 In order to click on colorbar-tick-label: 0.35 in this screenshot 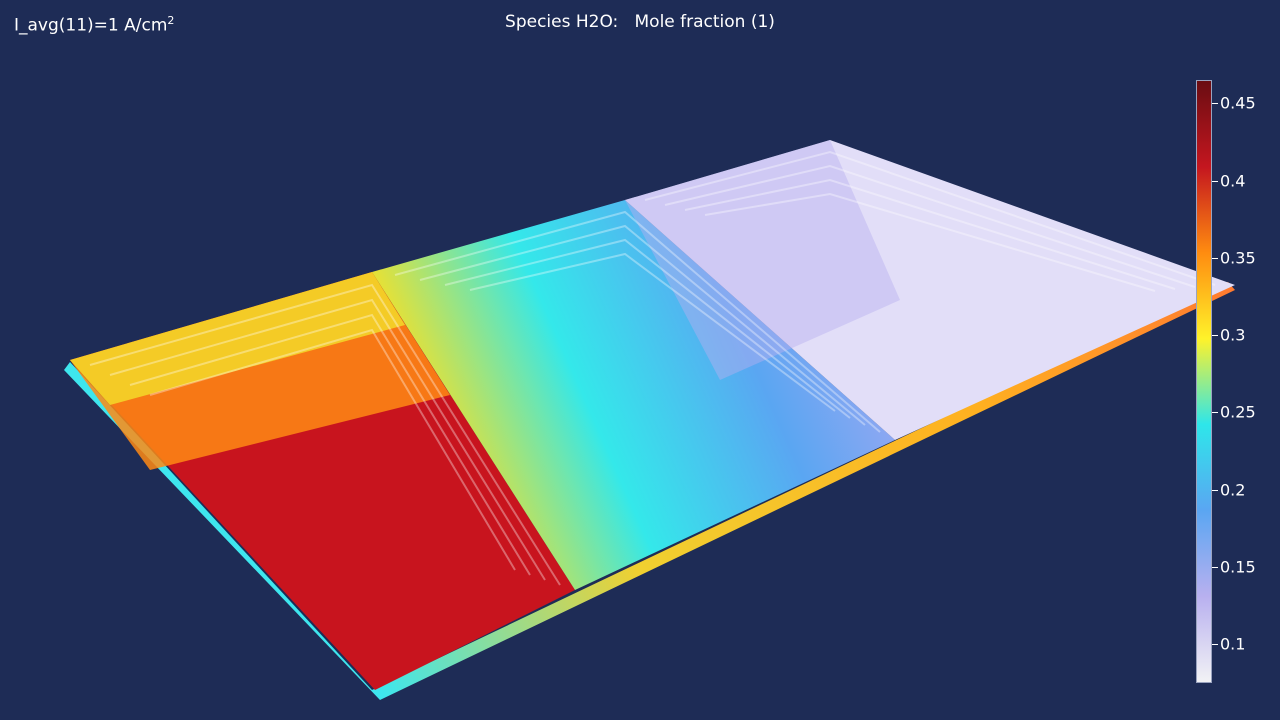, I will do `click(1238, 258)`.